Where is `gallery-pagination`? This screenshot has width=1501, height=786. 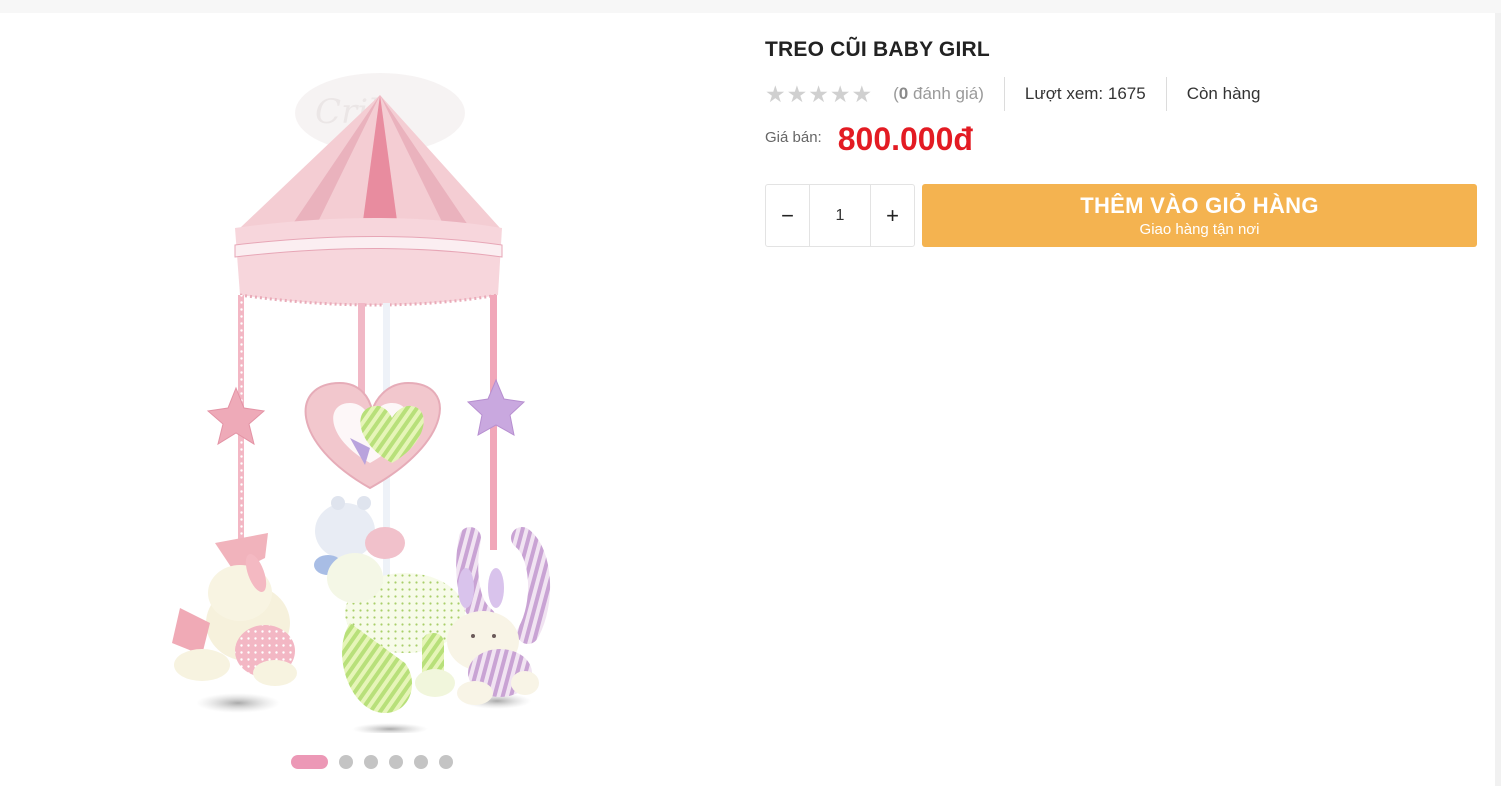
gallery-pagination is located at coordinates (372, 762).